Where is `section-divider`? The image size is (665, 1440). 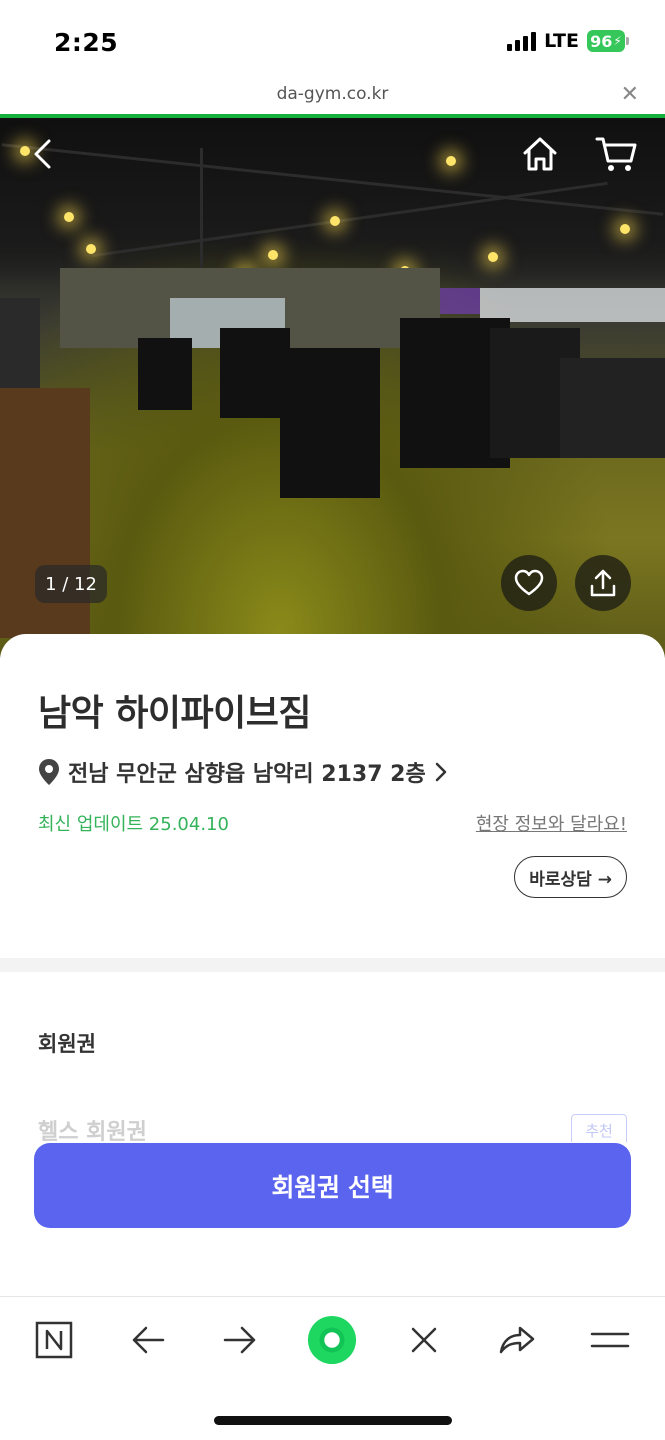
section-divider is located at coordinates (332, 965).